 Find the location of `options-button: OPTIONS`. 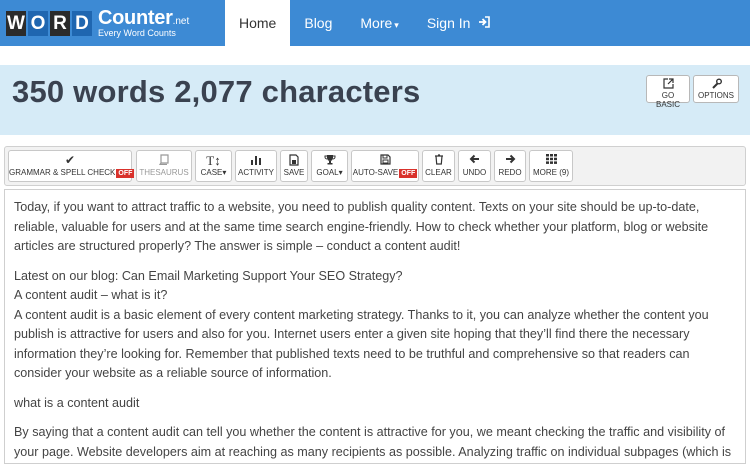

options-button: OPTIONS is located at coordinates (716, 89).